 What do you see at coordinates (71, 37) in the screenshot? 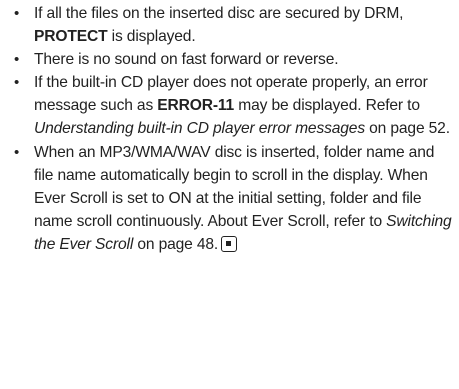
I see `status-keyword: PROTECT` at bounding box center [71, 37].